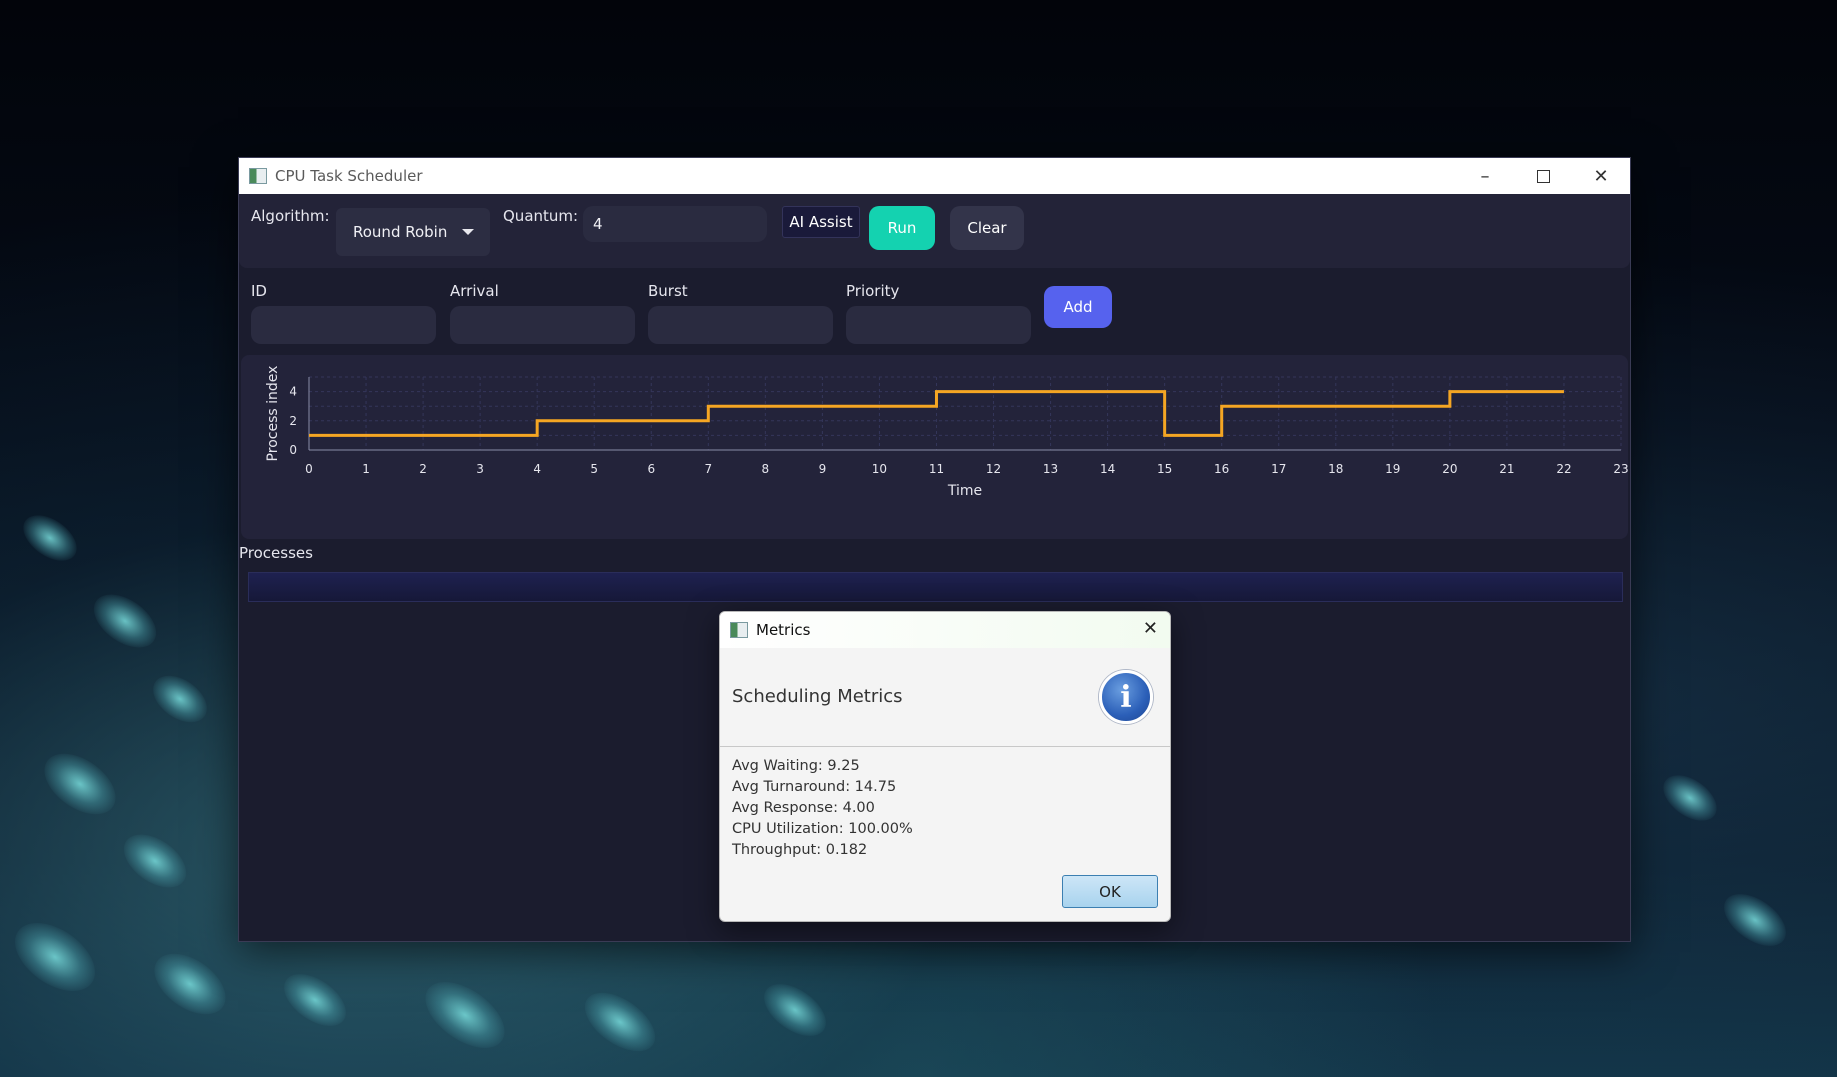 The height and width of the screenshot is (1077, 1837). What do you see at coordinates (1506, 469) in the screenshot?
I see `x-tick-label: 21` at bounding box center [1506, 469].